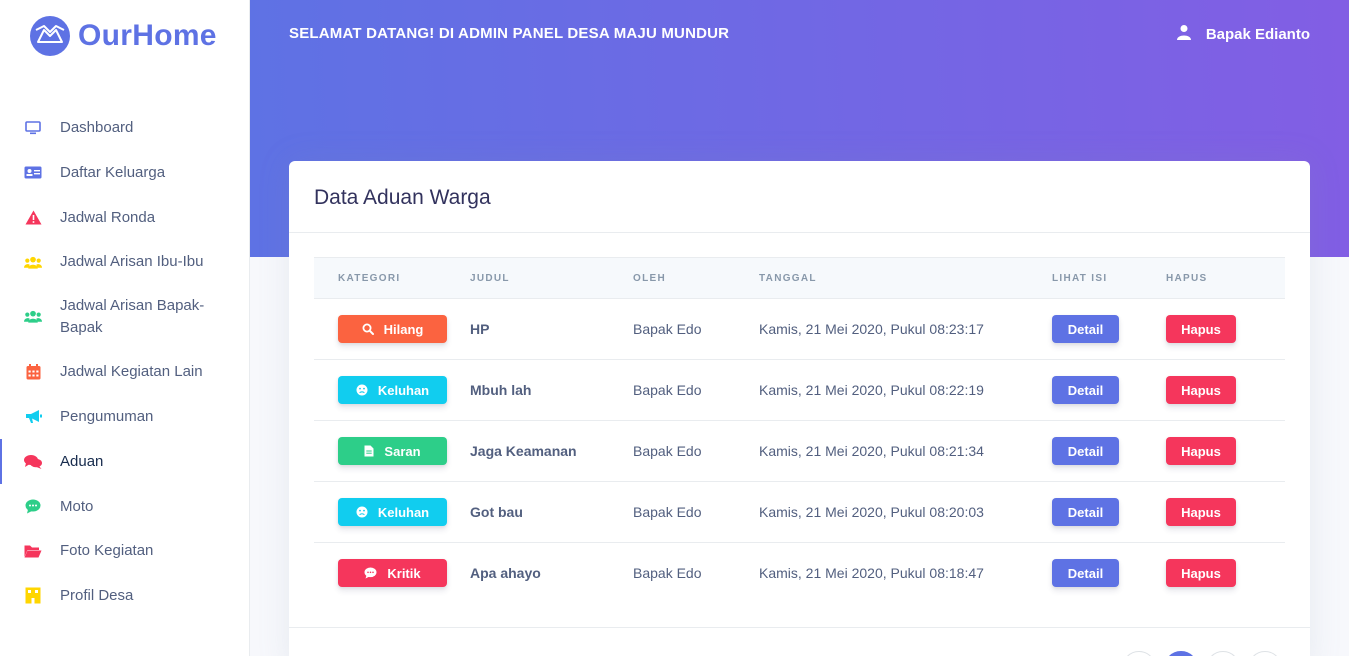 Image resolution: width=1349 pixels, height=656 pixels. I want to click on category-cell: Hilang, so click(392, 329).